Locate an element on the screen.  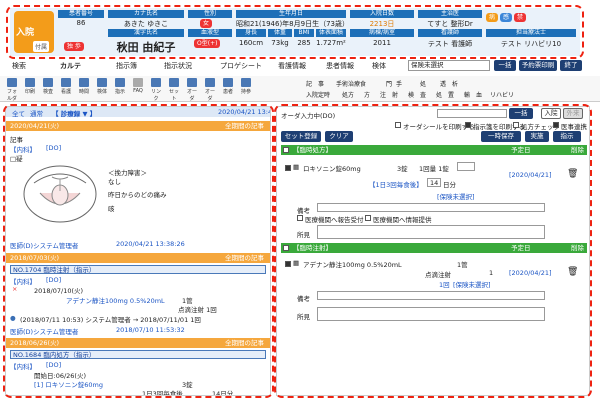
seal-checkbox is located at coordinates (398, 125).